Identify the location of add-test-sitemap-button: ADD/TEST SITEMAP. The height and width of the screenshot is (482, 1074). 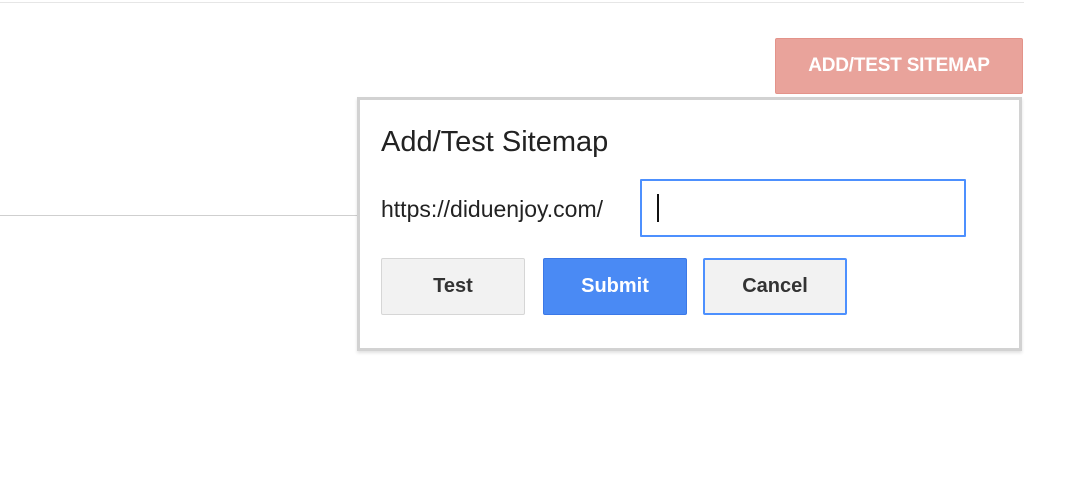
(899, 66).